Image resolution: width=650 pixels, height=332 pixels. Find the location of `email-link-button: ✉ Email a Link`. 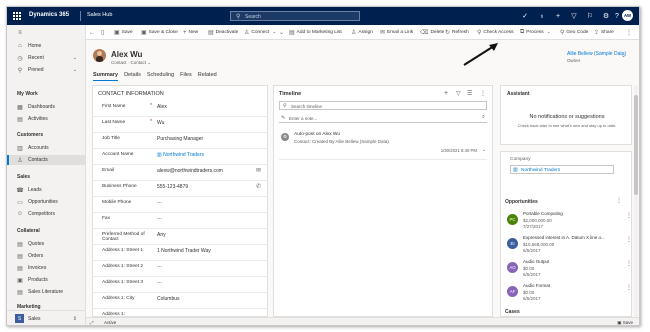

email-link-button: ✉ Email a Link is located at coordinates (396, 32).